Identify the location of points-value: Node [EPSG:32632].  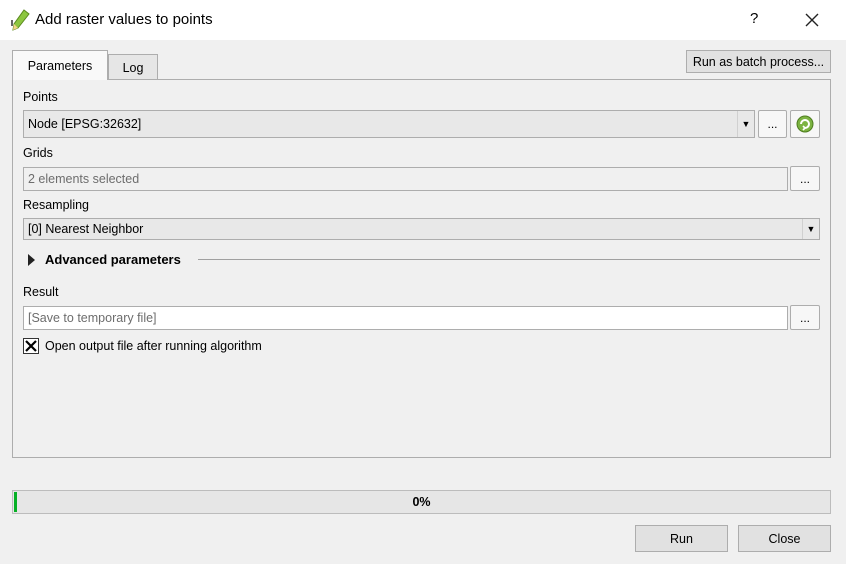
(85, 124).